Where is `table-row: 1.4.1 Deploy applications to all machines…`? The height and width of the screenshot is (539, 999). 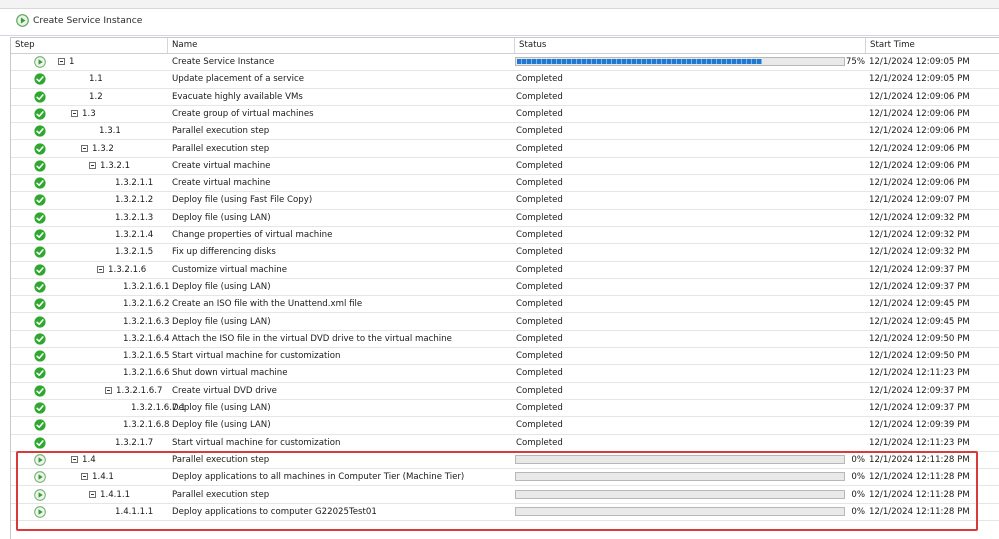
table-row: 1.4.1 Deploy applications to all machines… is located at coordinates (505, 478).